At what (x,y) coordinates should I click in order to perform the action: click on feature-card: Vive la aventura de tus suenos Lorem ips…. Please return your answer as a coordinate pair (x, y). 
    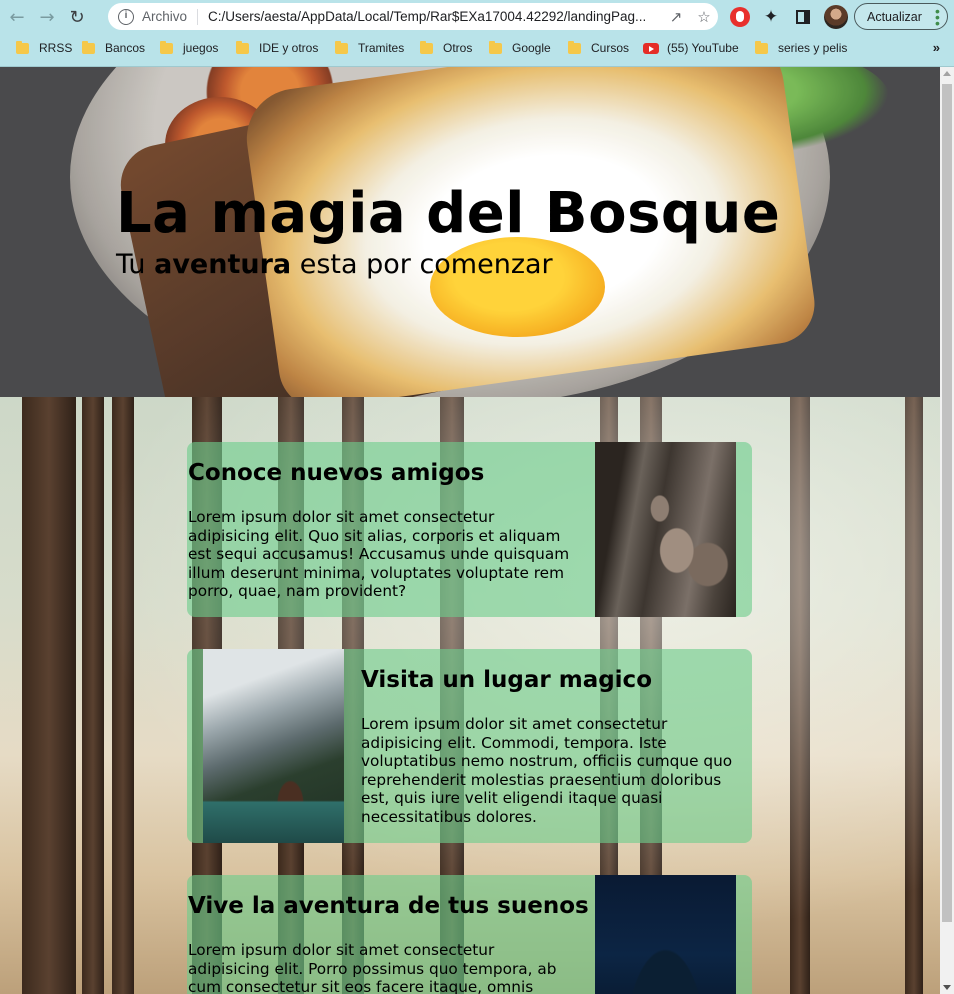
    Looking at the image, I should click on (469, 934).